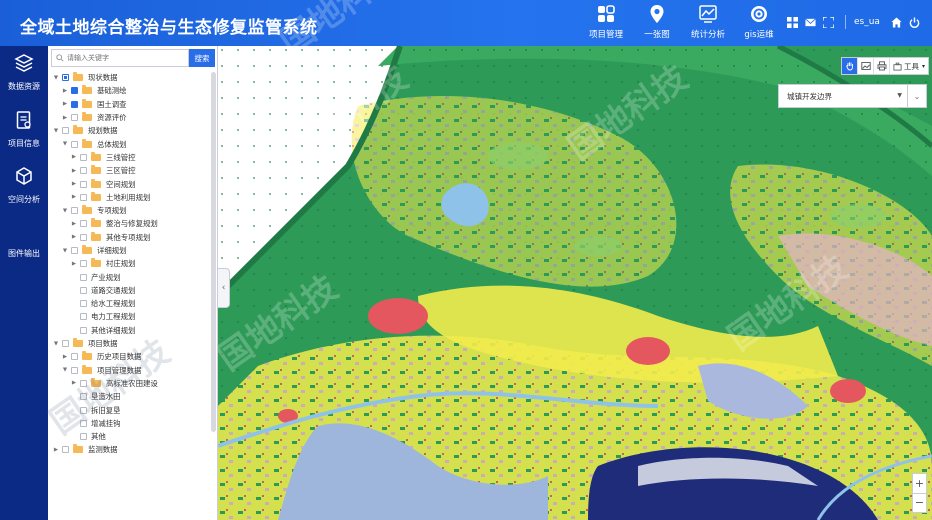  I want to click on tree-node: ▼ 规划数据, so click(128, 130).